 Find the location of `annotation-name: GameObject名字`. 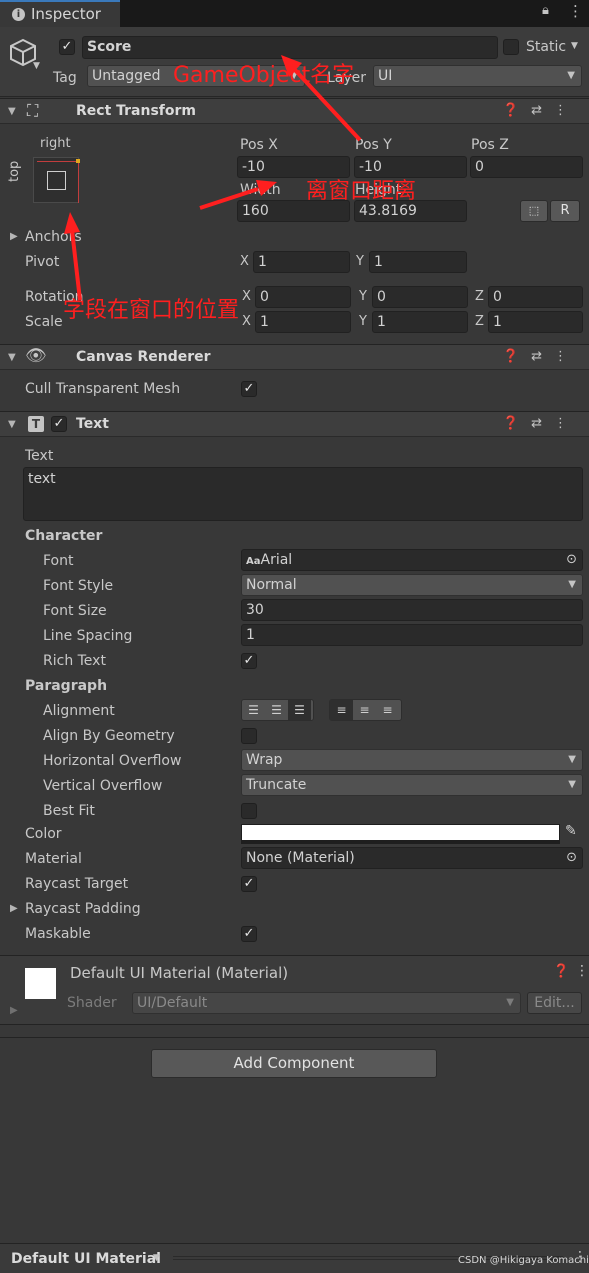

annotation-name: GameObject名字 is located at coordinates (264, 75).